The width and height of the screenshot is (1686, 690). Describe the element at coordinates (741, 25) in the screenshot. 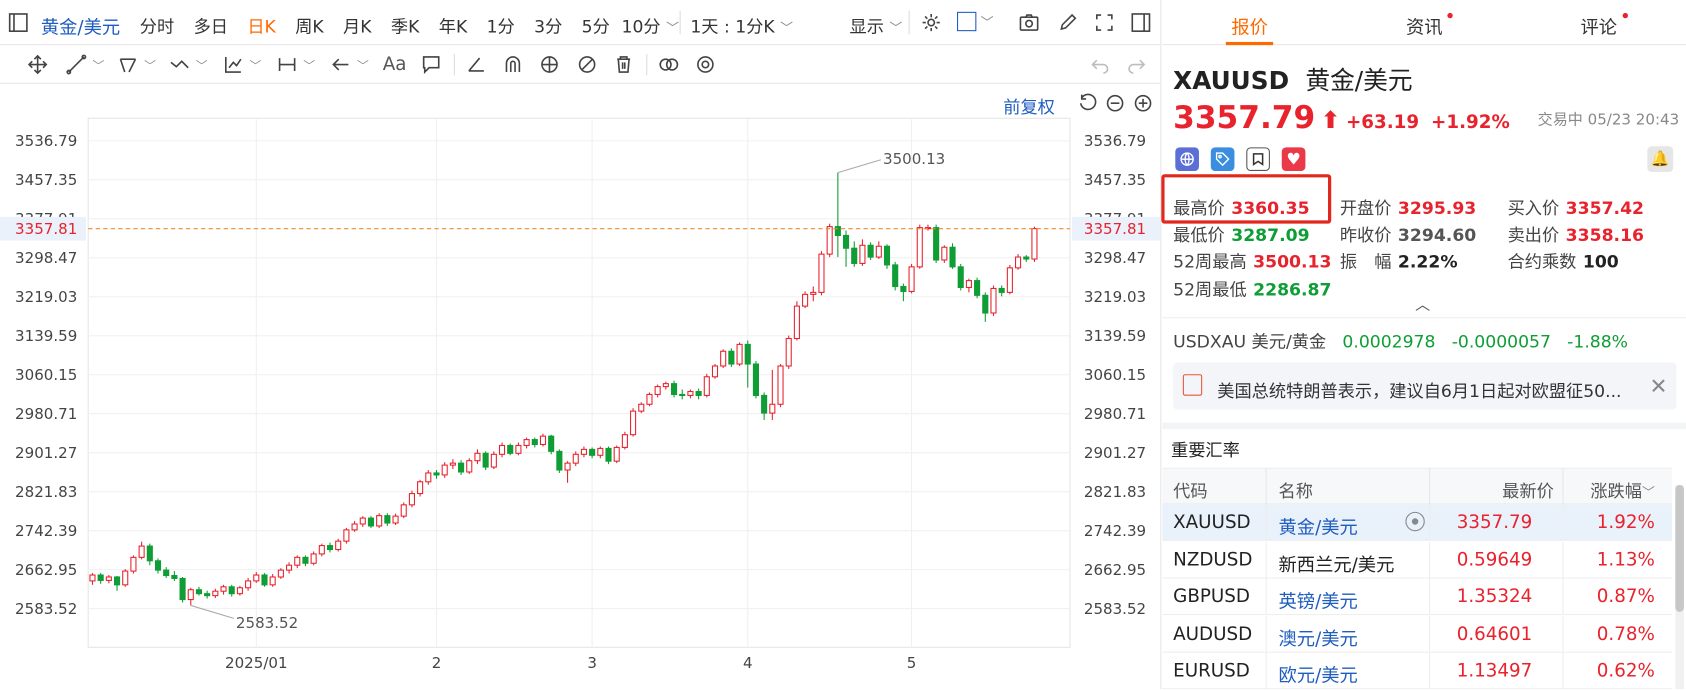

I see `range-dropdown: 1天 : 1分K ﹀` at that location.